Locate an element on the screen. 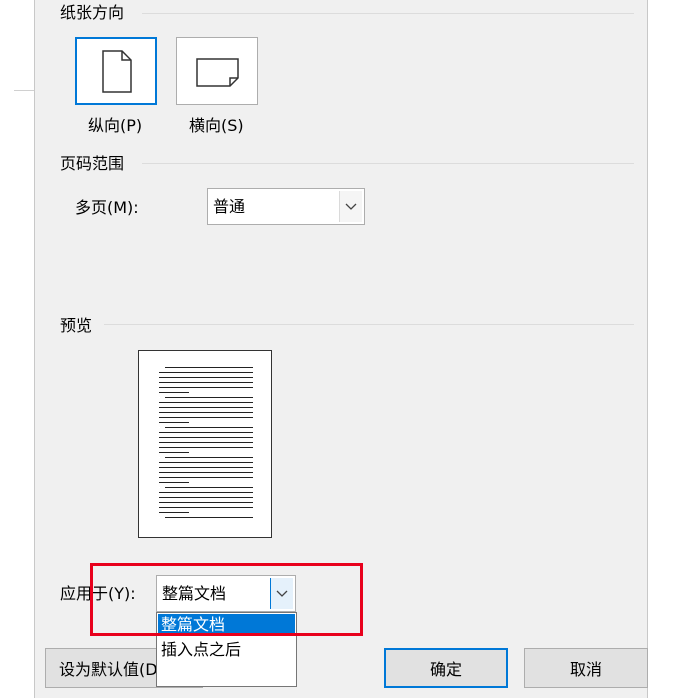 This screenshot has width=687, height=698. cancel-label: 取消 is located at coordinates (585, 669).